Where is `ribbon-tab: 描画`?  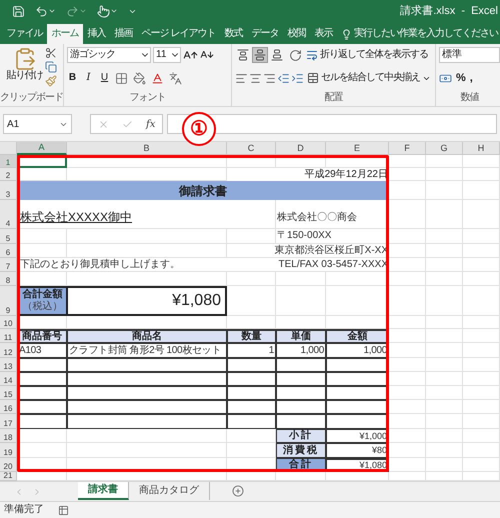 ribbon-tab: 描画 is located at coordinates (123, 34).